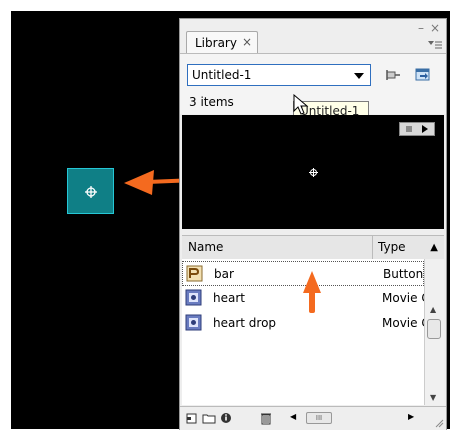  What do you see at coordinates (439, 423) in the screenshot?
I see `resize-grip-icon` at bounding box center [439, 423].